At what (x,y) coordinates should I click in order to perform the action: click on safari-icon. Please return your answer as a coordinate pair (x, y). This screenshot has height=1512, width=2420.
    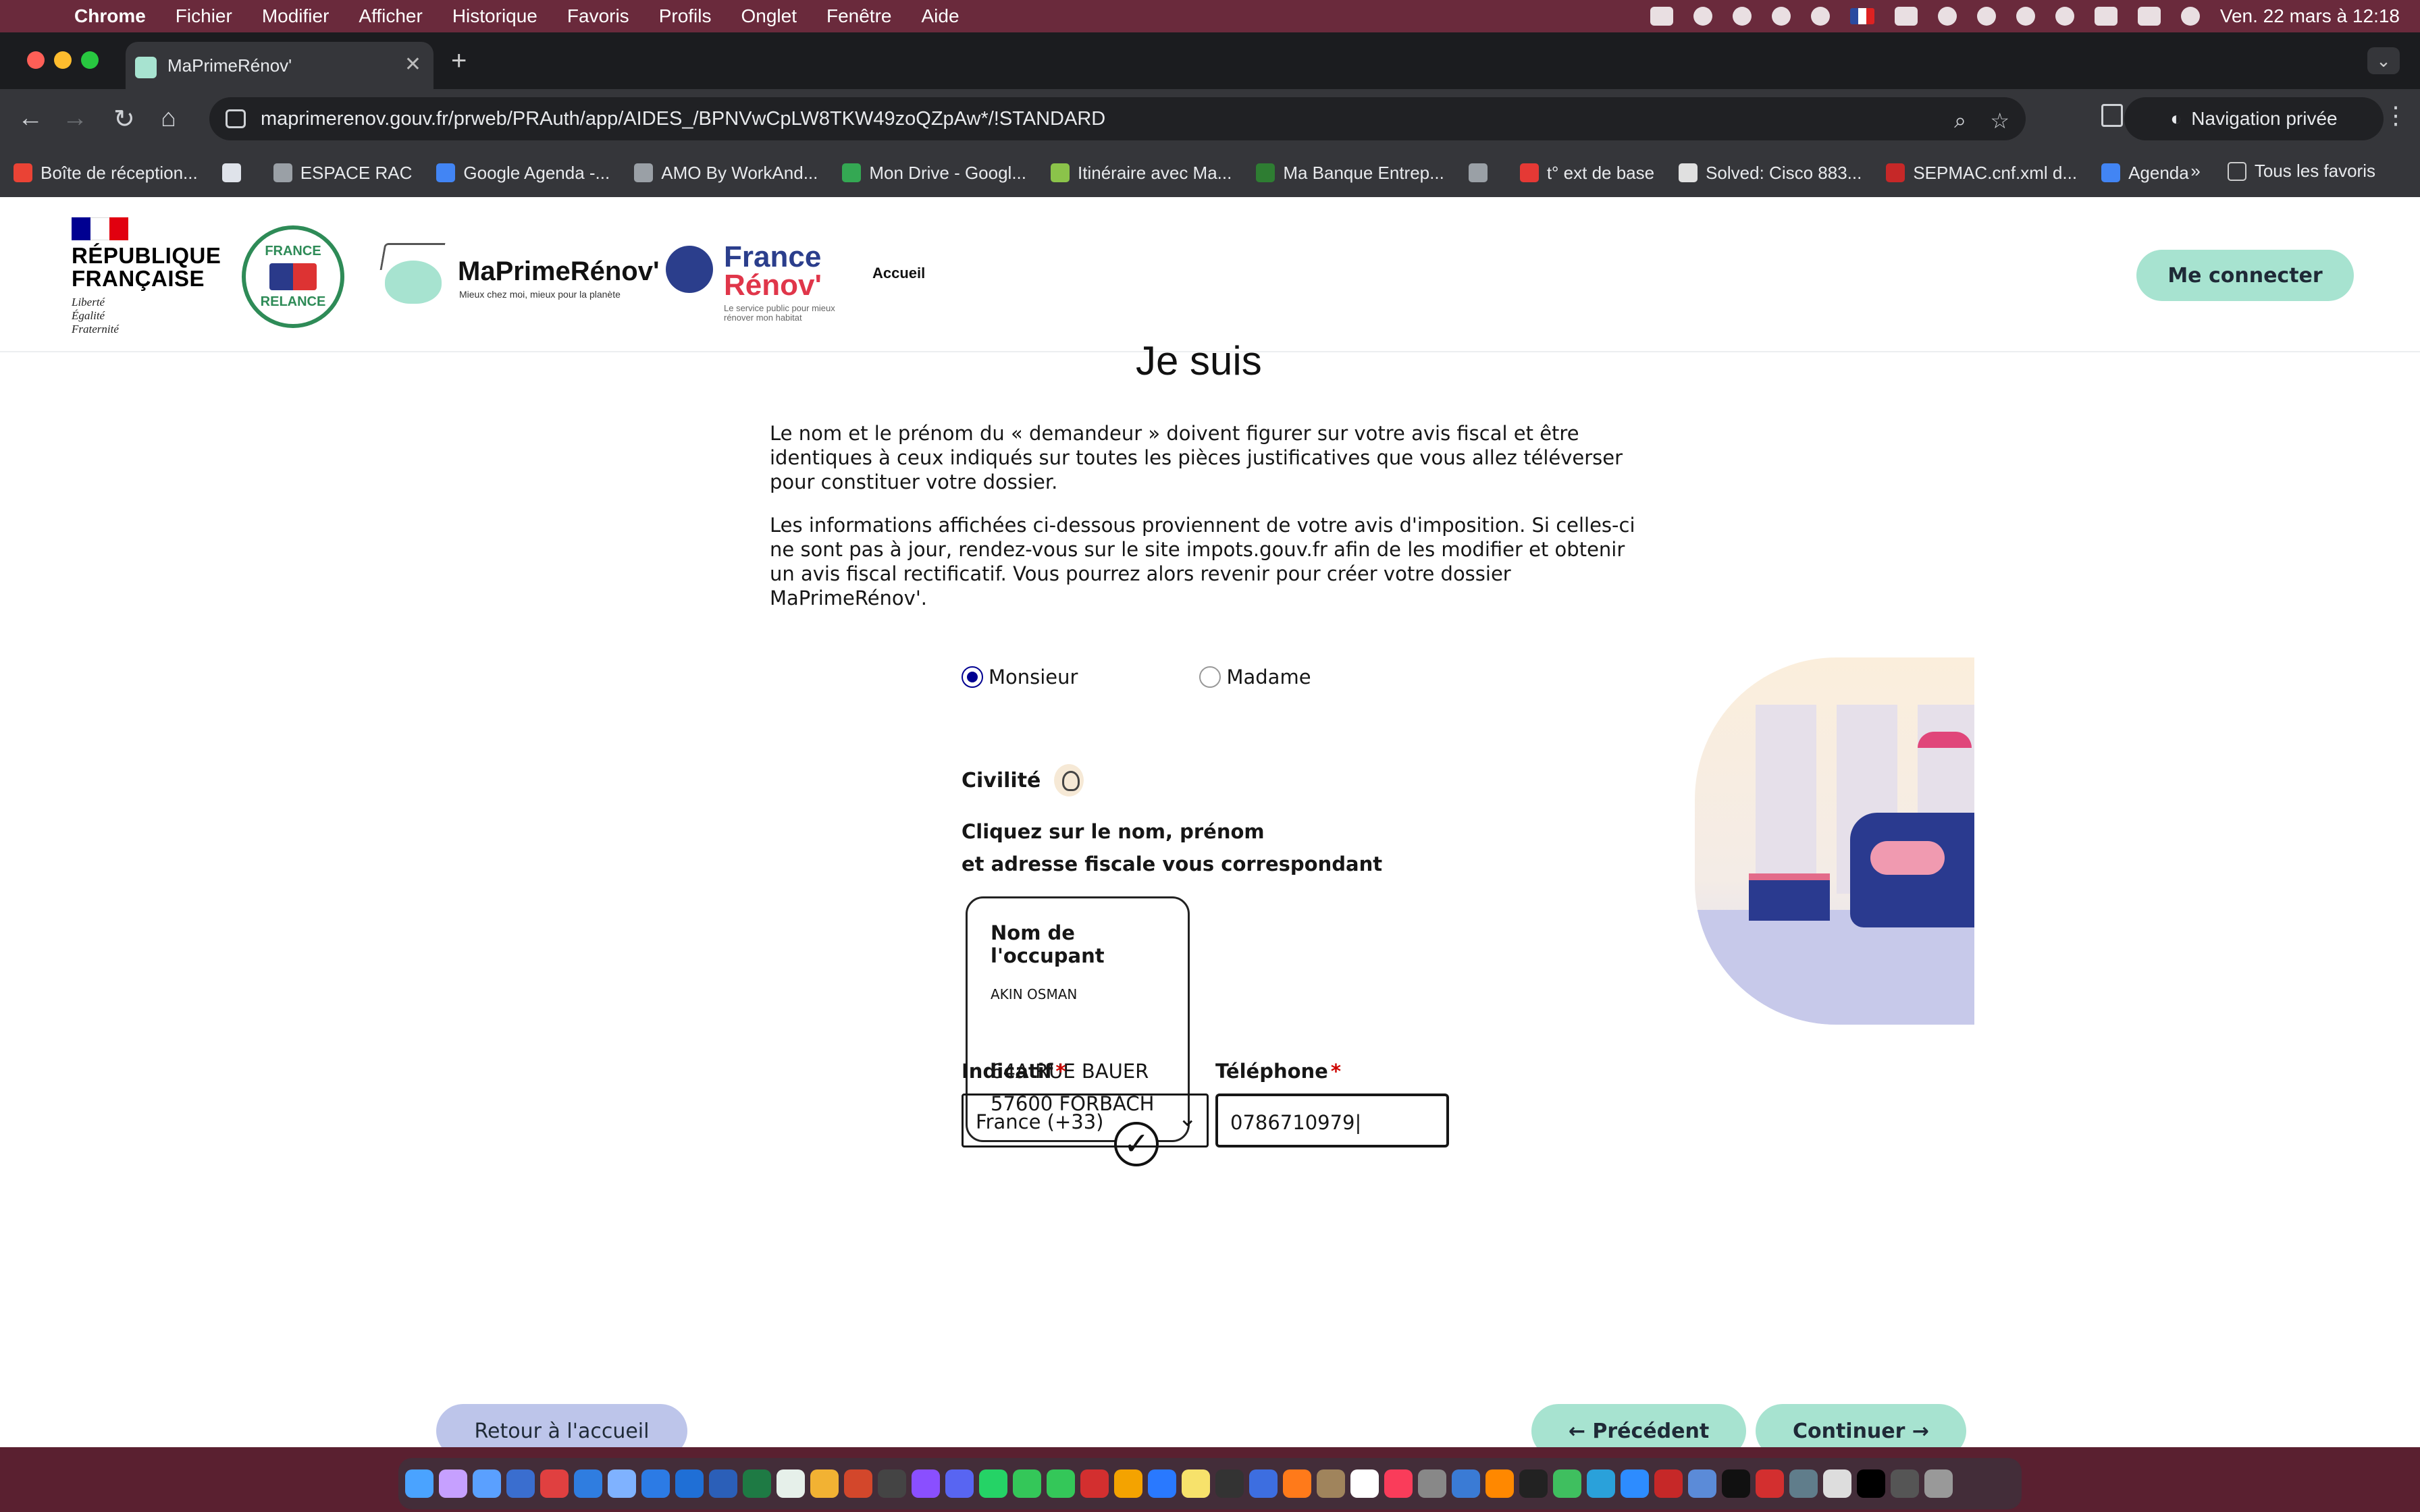
    Looking at the image, I should click on (588, 1484).